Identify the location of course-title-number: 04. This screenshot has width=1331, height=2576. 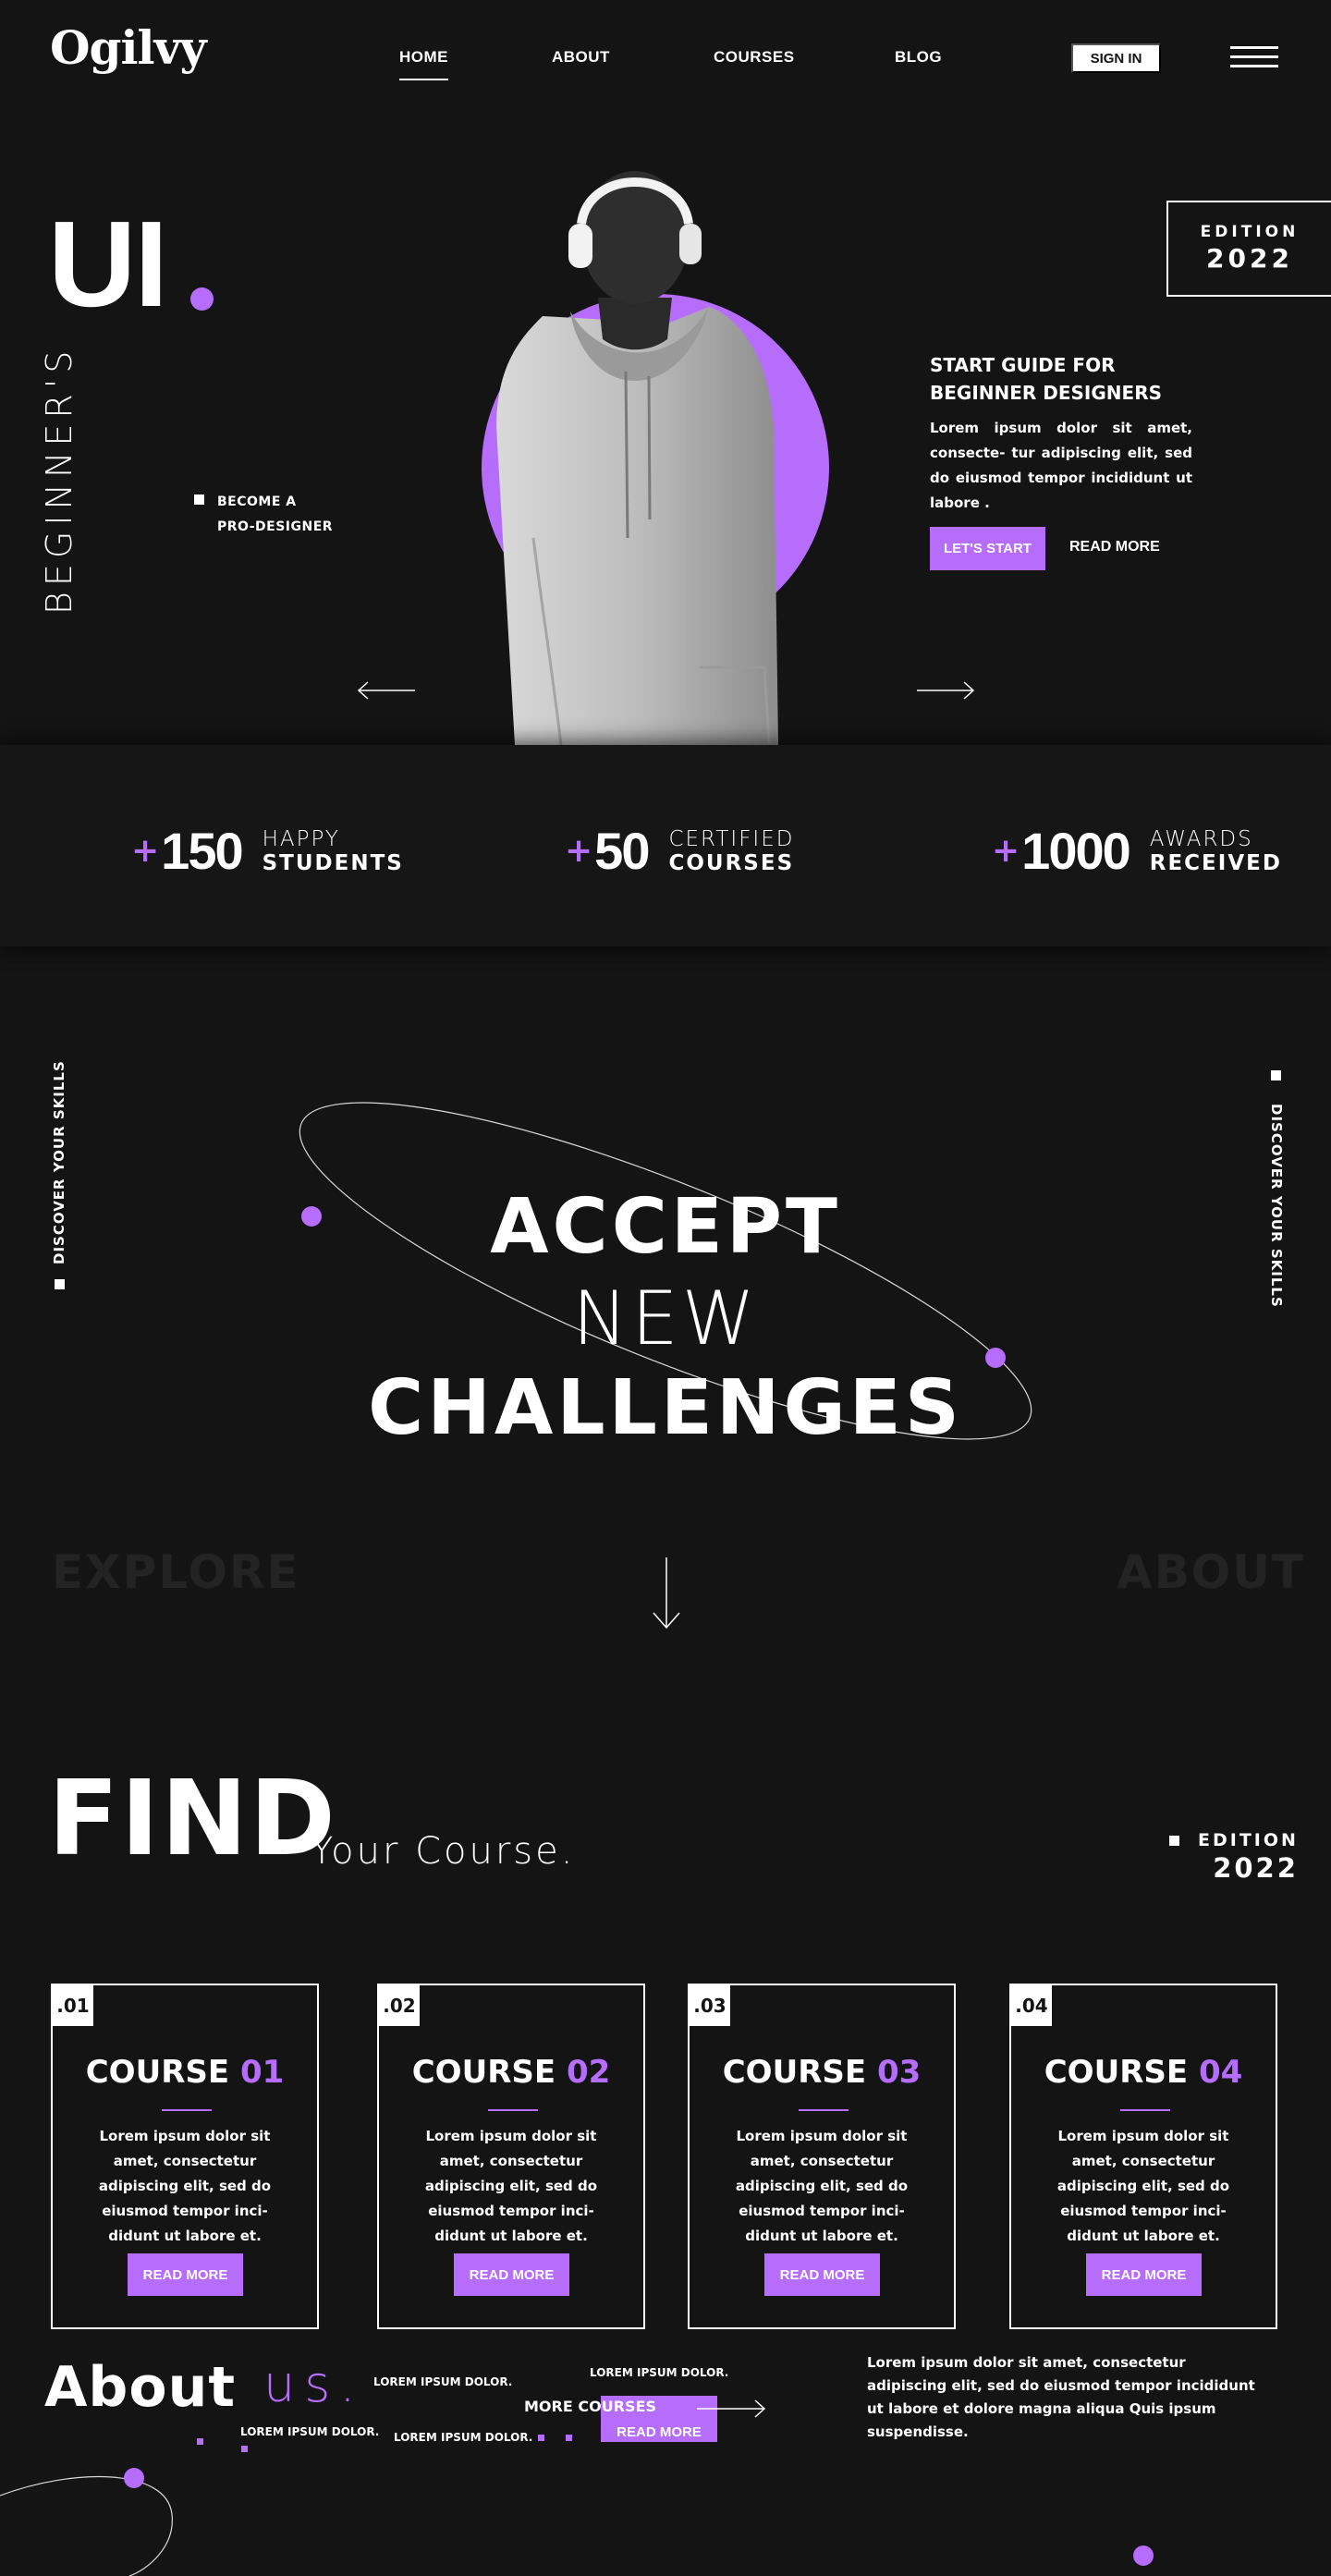
(1221, 2072).